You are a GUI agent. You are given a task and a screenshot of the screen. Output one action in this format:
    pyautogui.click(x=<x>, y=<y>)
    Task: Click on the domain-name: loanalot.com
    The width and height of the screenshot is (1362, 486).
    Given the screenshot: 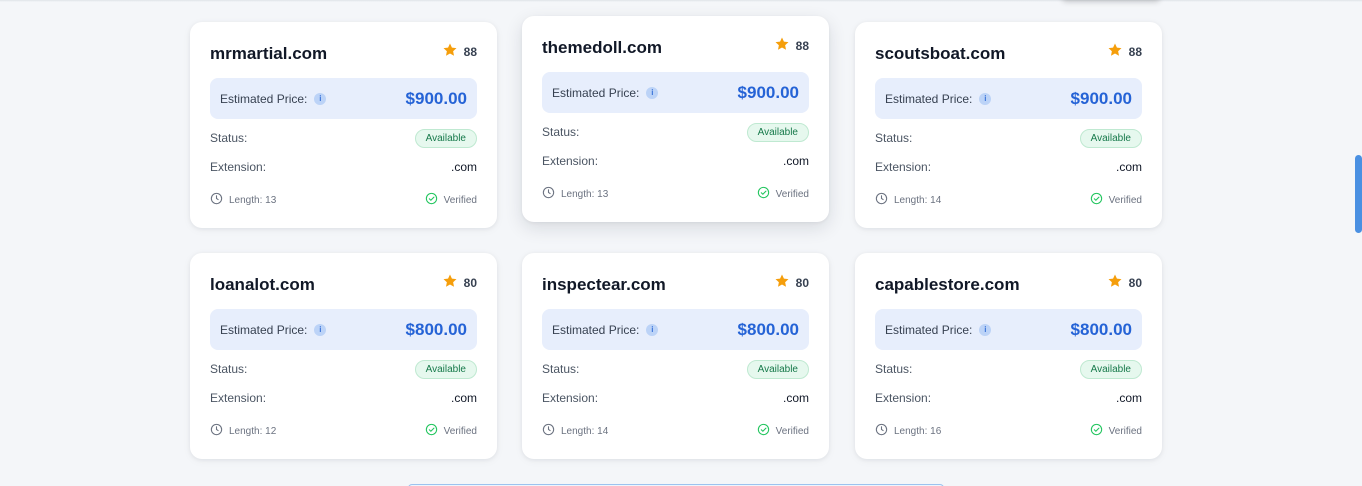 What is the action you would take?
    pyautogui.click(x=262, y=285)
    